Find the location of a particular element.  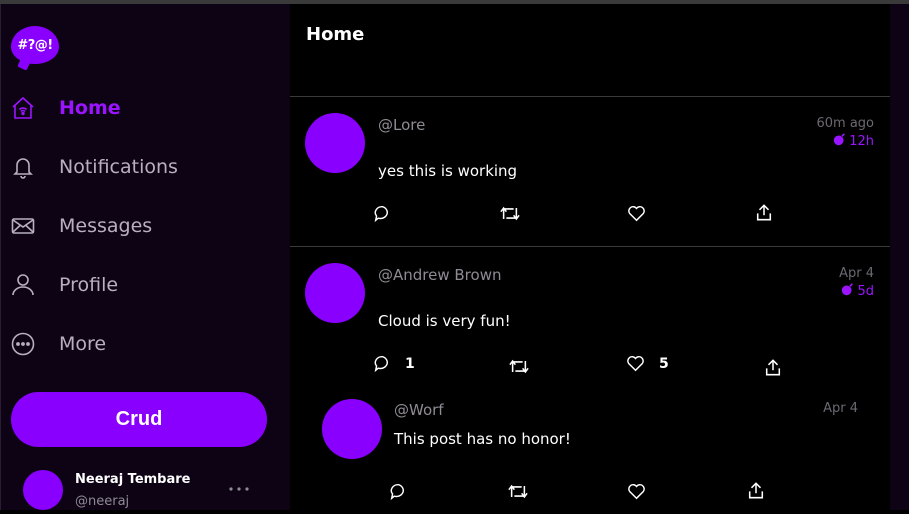

post-expiry: 5d is located at coordinates (857, 291).